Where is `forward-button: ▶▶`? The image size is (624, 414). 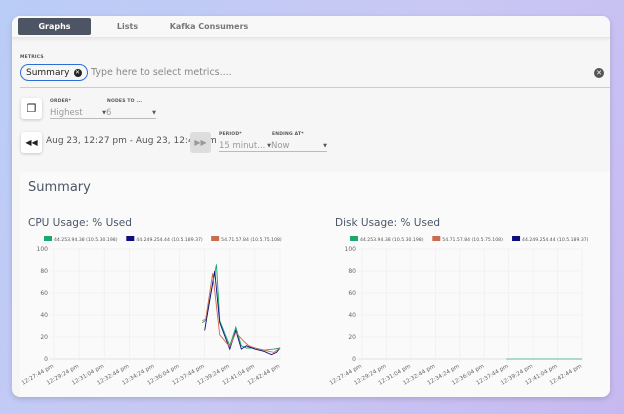 forward-button: ▶▶ is located at coordinates (200, 142).